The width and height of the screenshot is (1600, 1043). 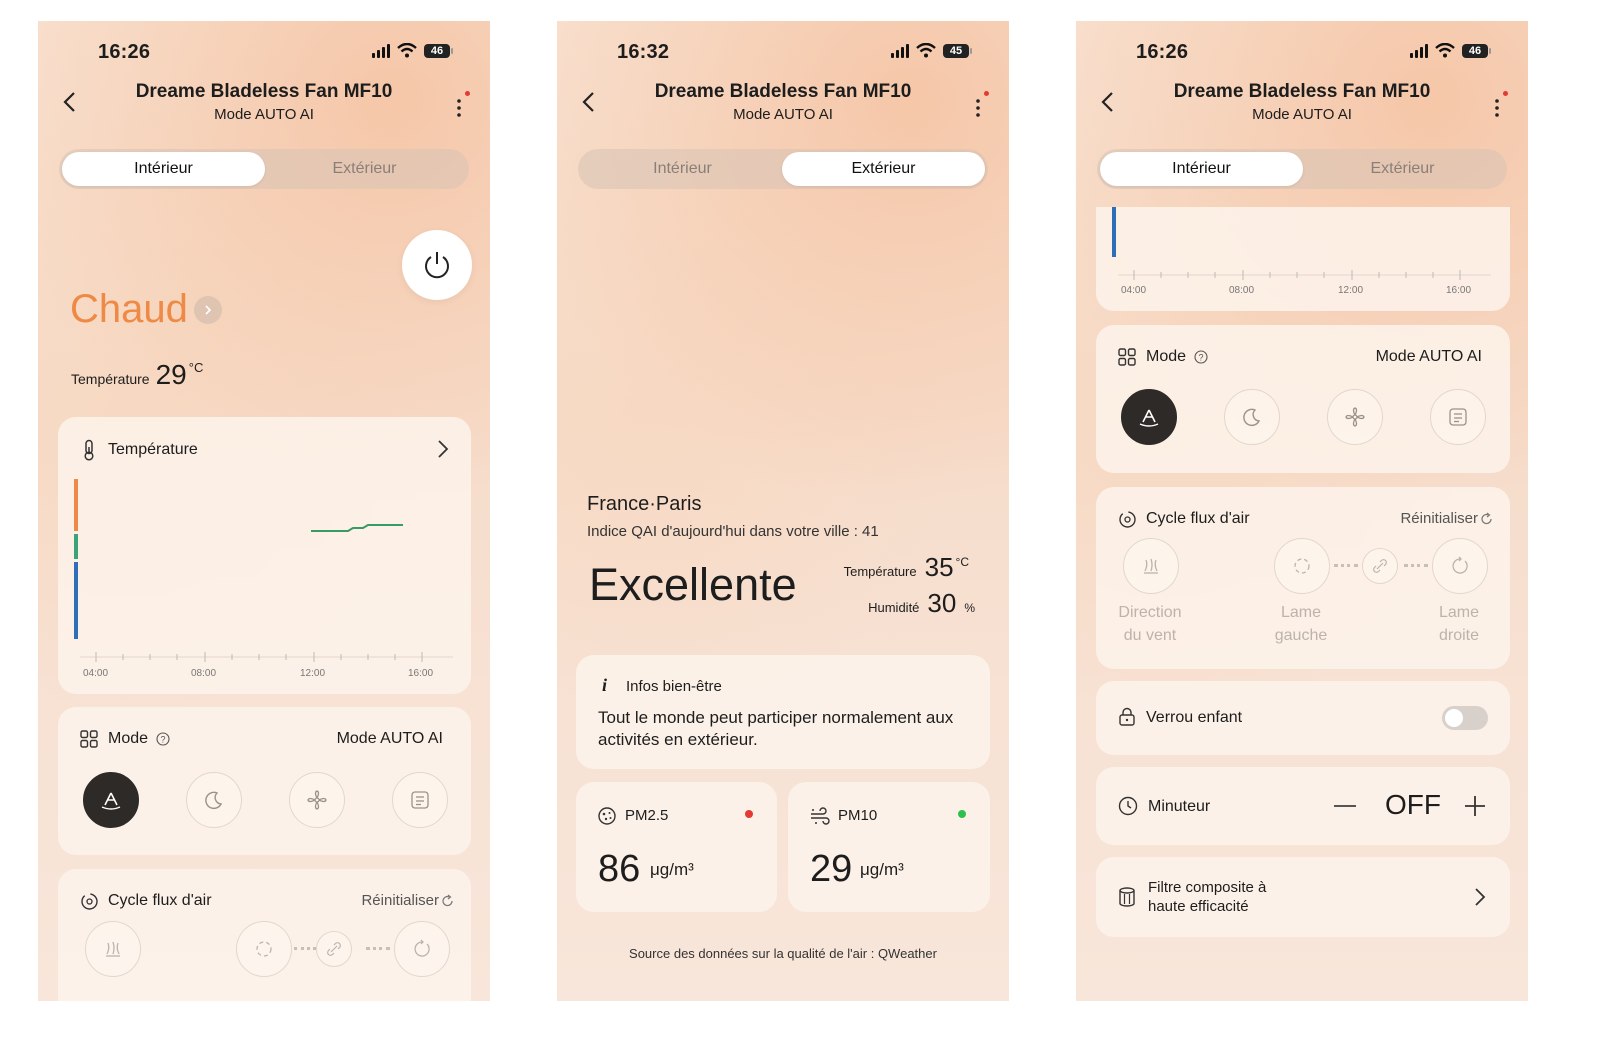 What do you see at coordinates (647, 815) in the screenshot?
I see `pm25-label: PM2.5` at bounding box center [647, 815].